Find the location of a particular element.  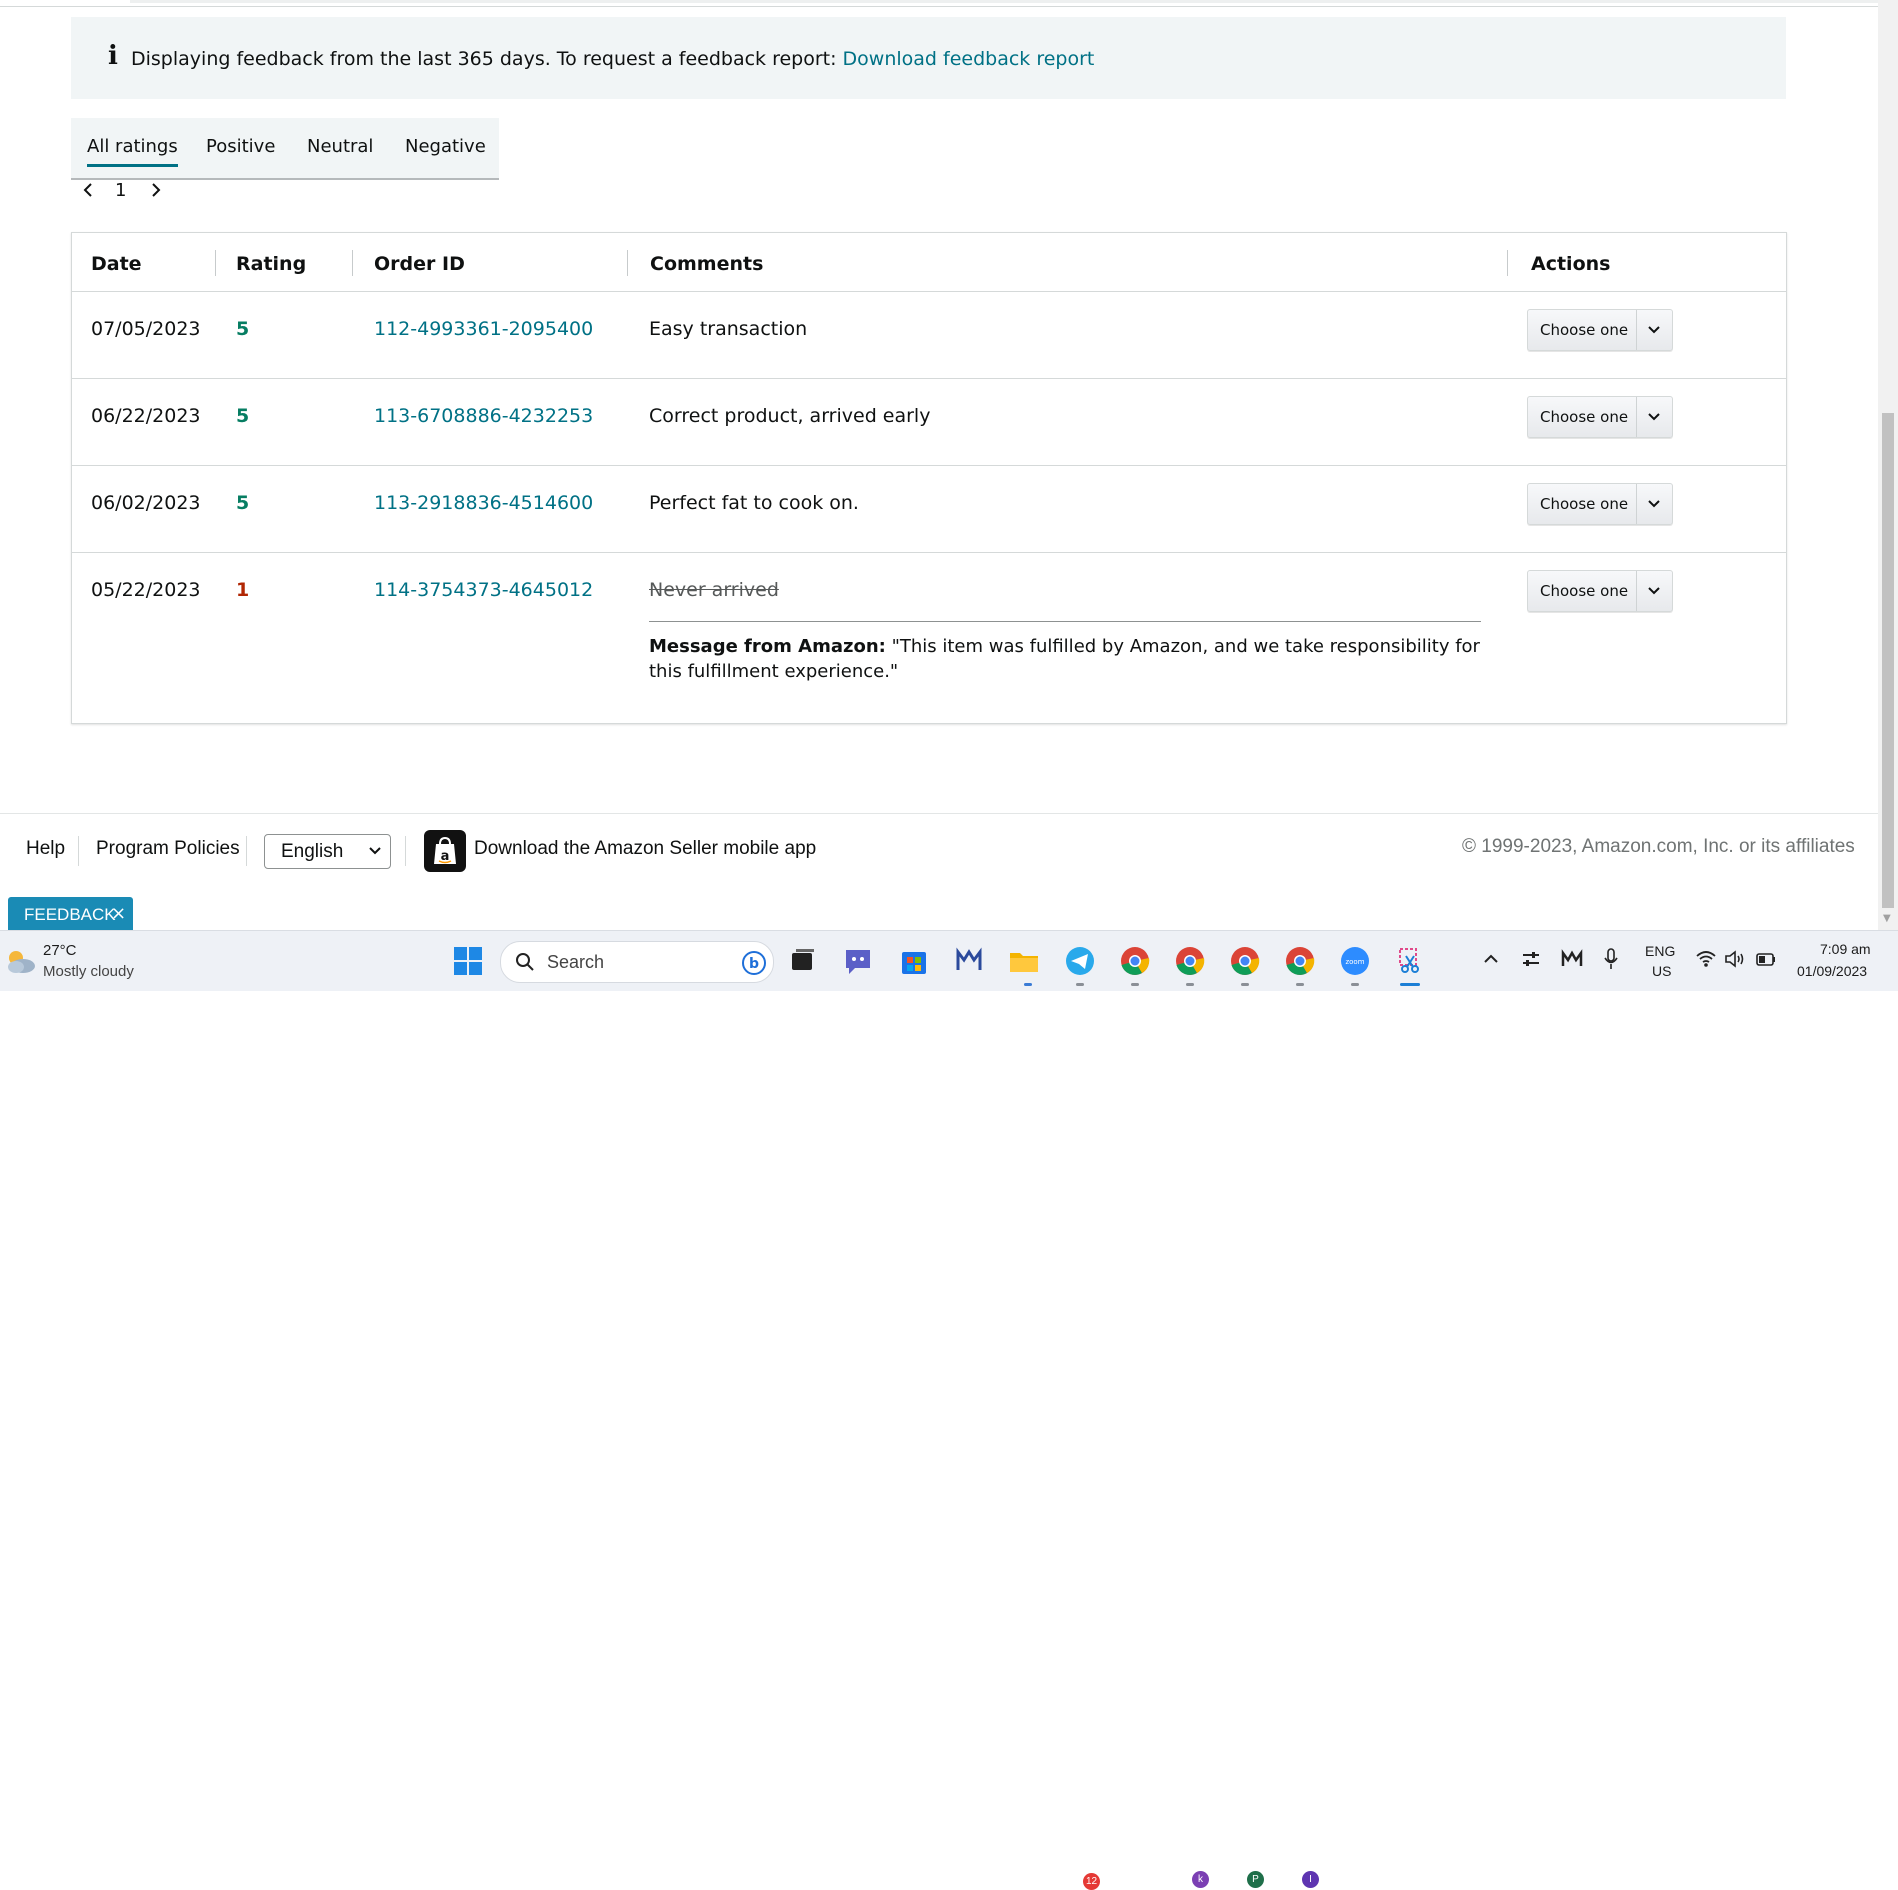

bing-icon: b is located at coordinates (754, 963).